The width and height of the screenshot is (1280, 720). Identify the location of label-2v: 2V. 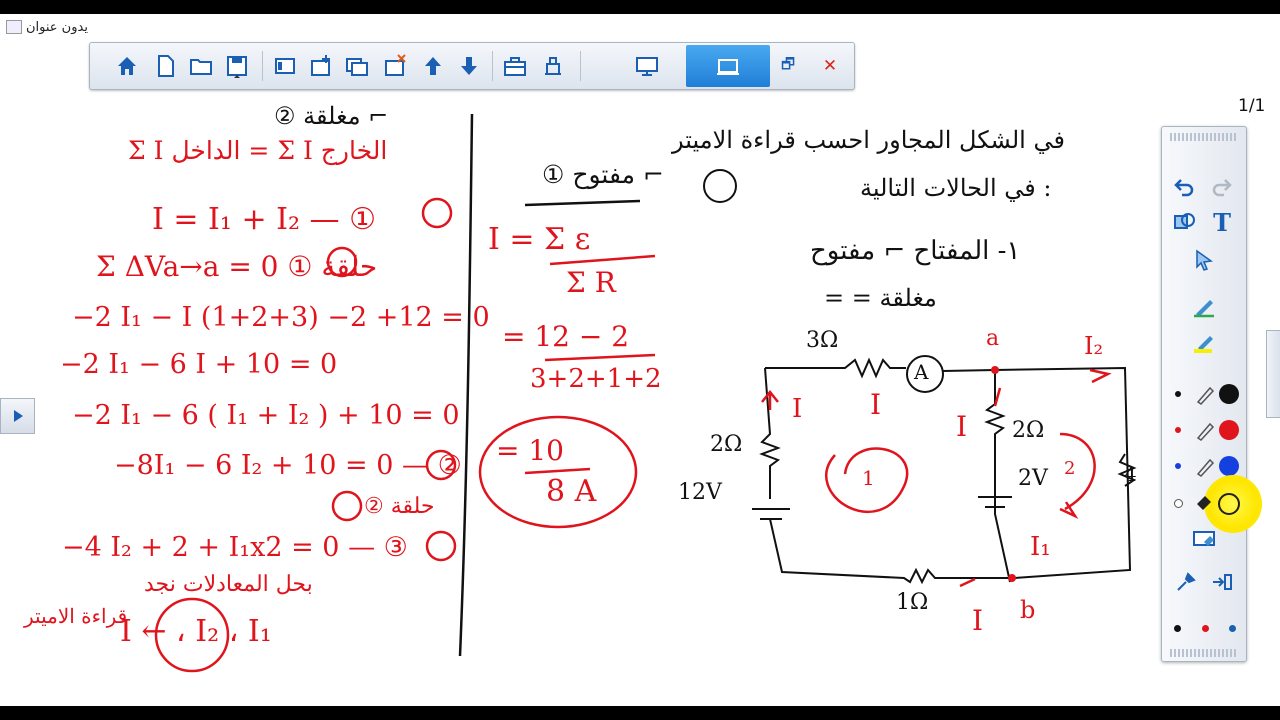
(1033, 478).